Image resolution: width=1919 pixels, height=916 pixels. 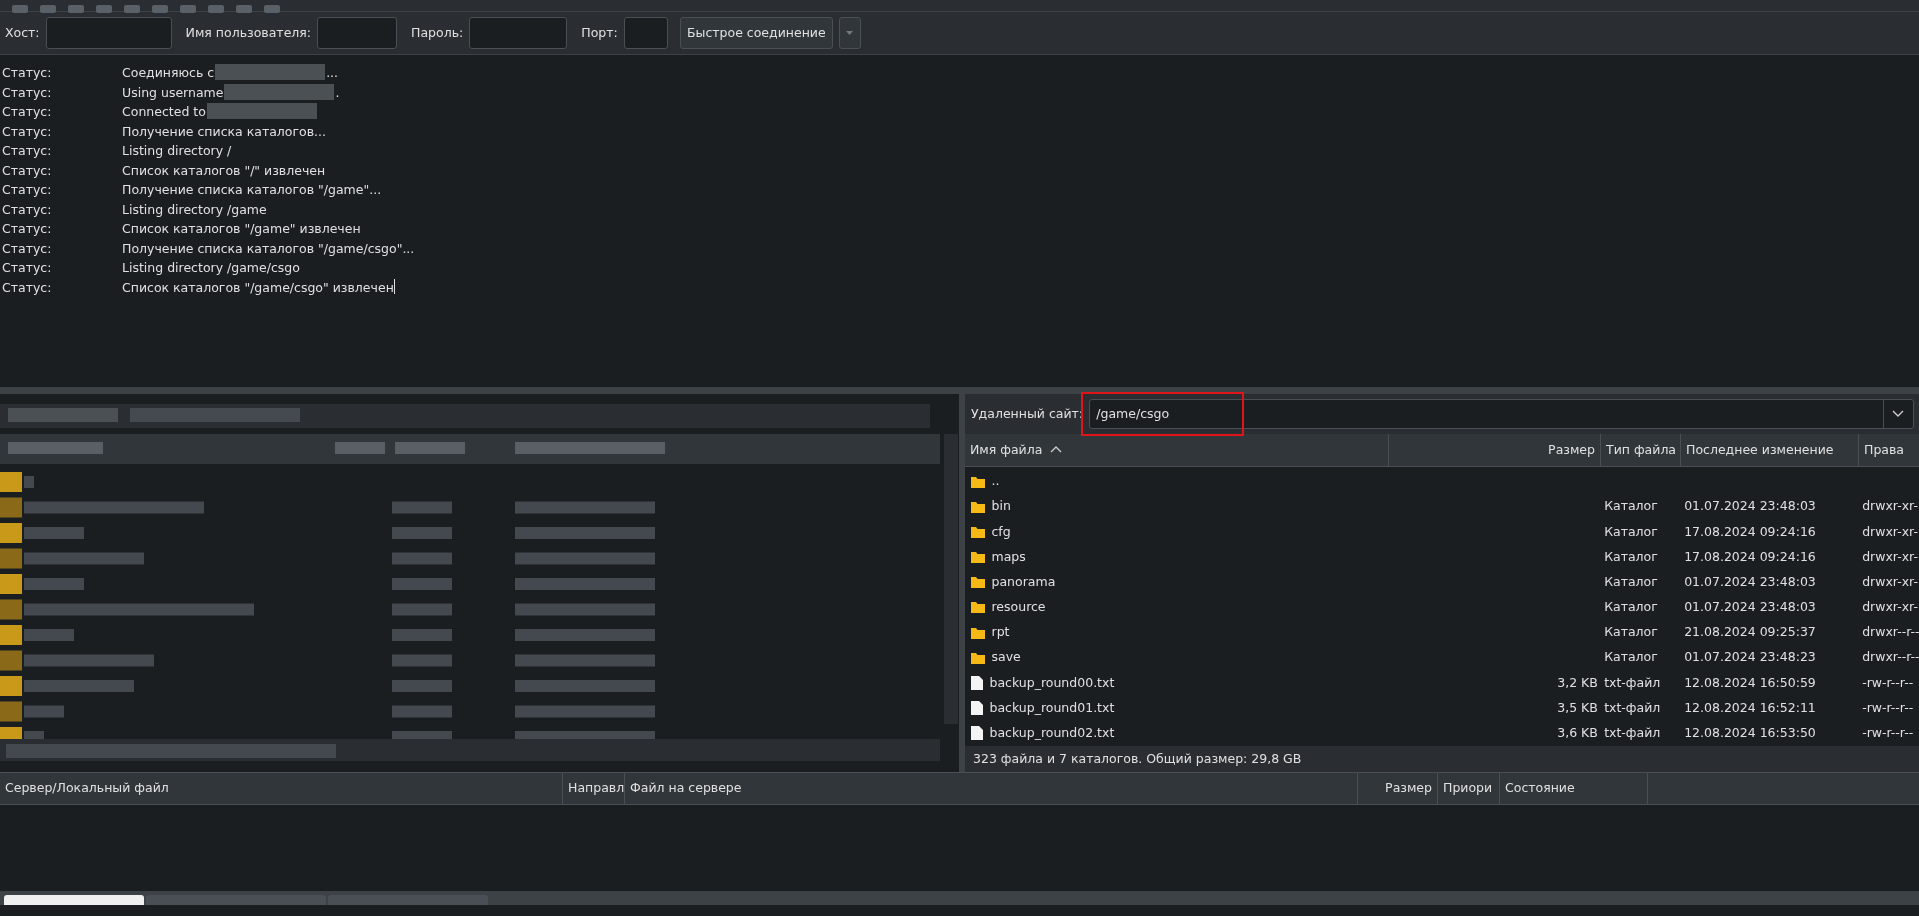 I want to click on file-name: maps, so click(x=1008, y=557).